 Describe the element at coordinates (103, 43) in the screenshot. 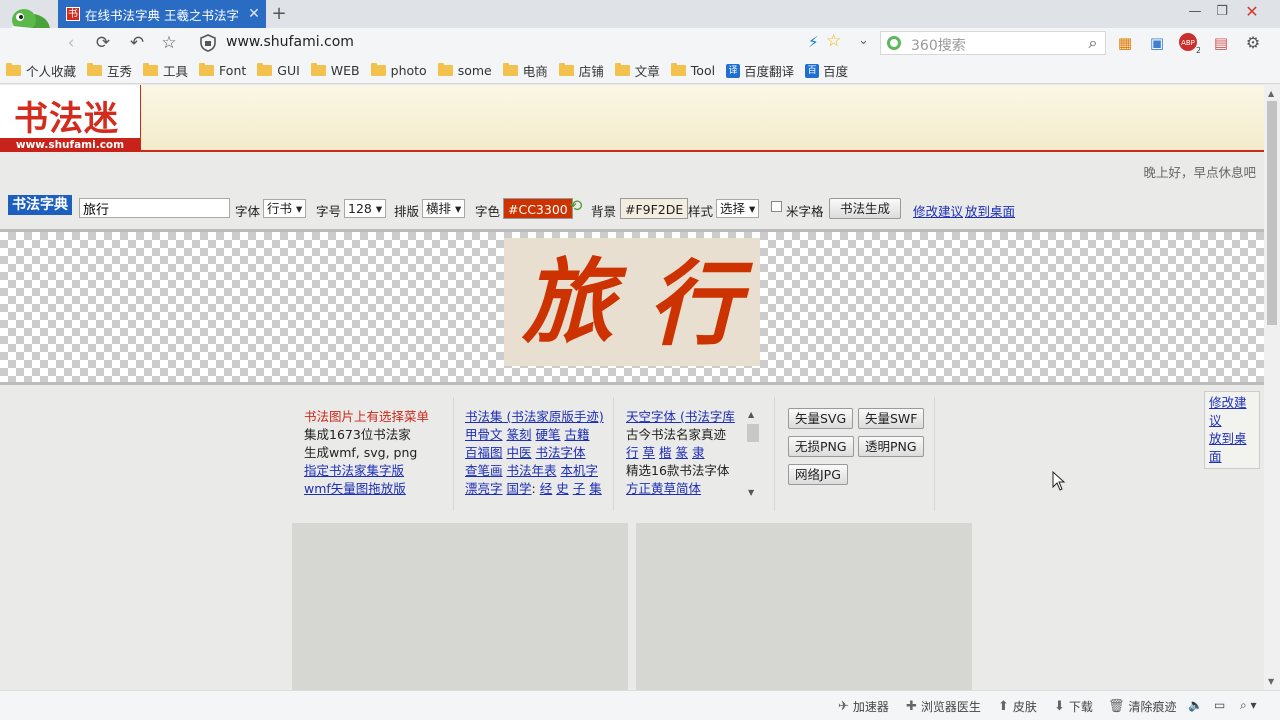

I see `refresh-icon: ⟳` at that location.